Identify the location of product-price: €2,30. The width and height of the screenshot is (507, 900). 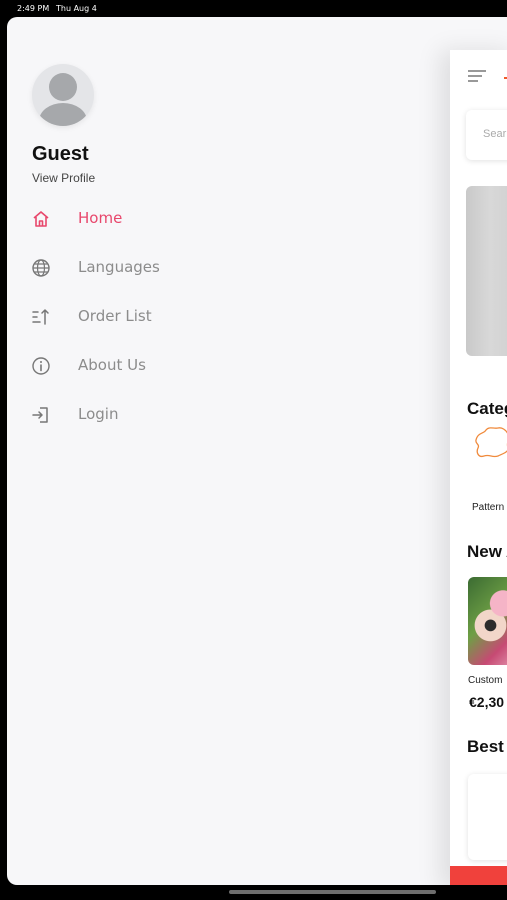
(487, 702).